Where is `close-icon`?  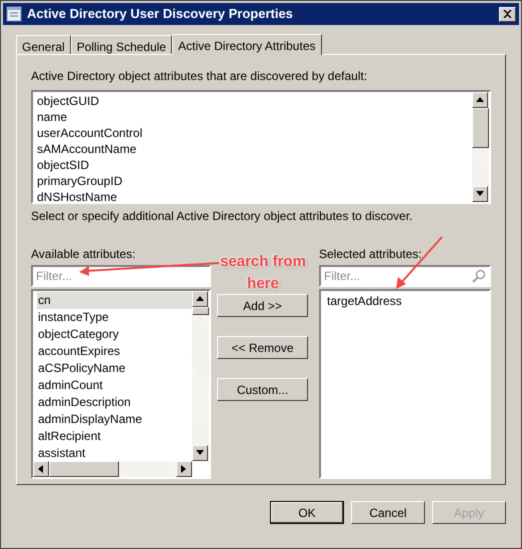
close-icon is located at coordinates (507, 14).